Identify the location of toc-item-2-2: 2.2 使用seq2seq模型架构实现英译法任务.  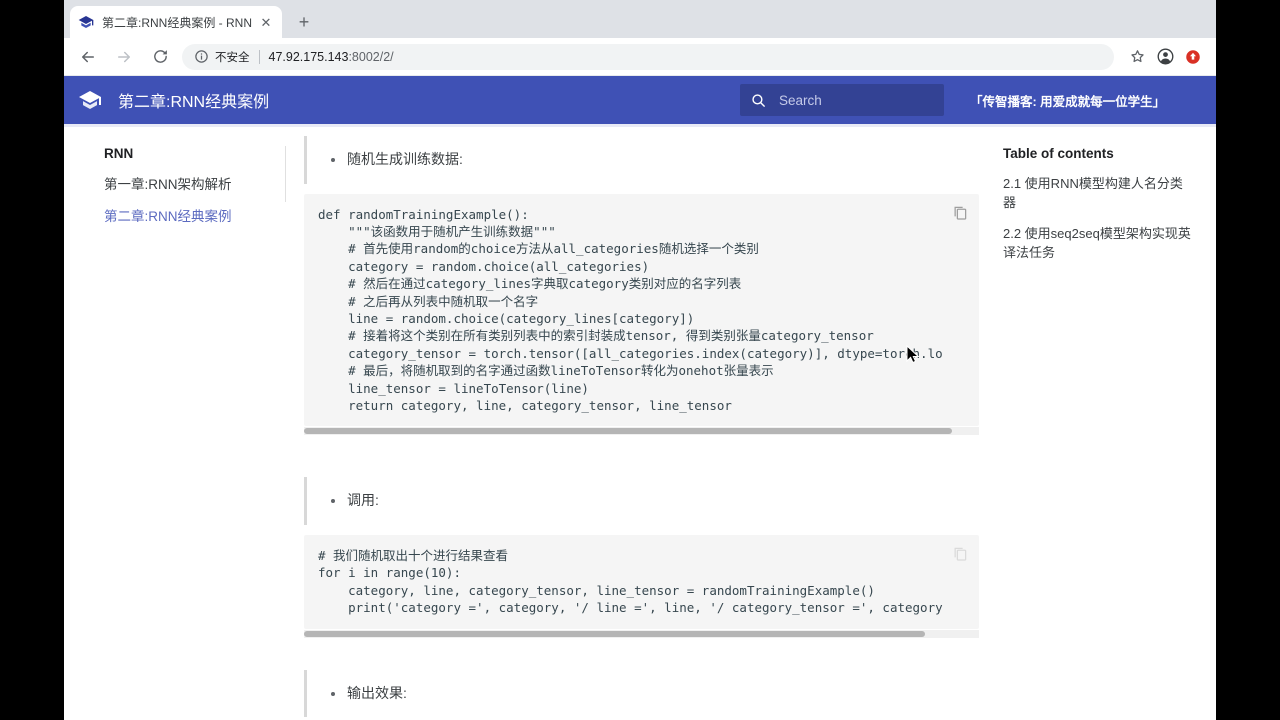
(1097, 244).